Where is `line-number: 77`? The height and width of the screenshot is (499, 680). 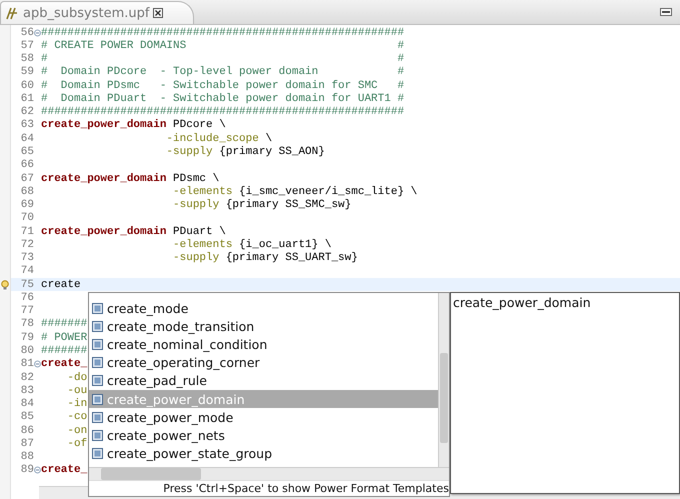
line-number: 77 is located at coordinates (27, 311).